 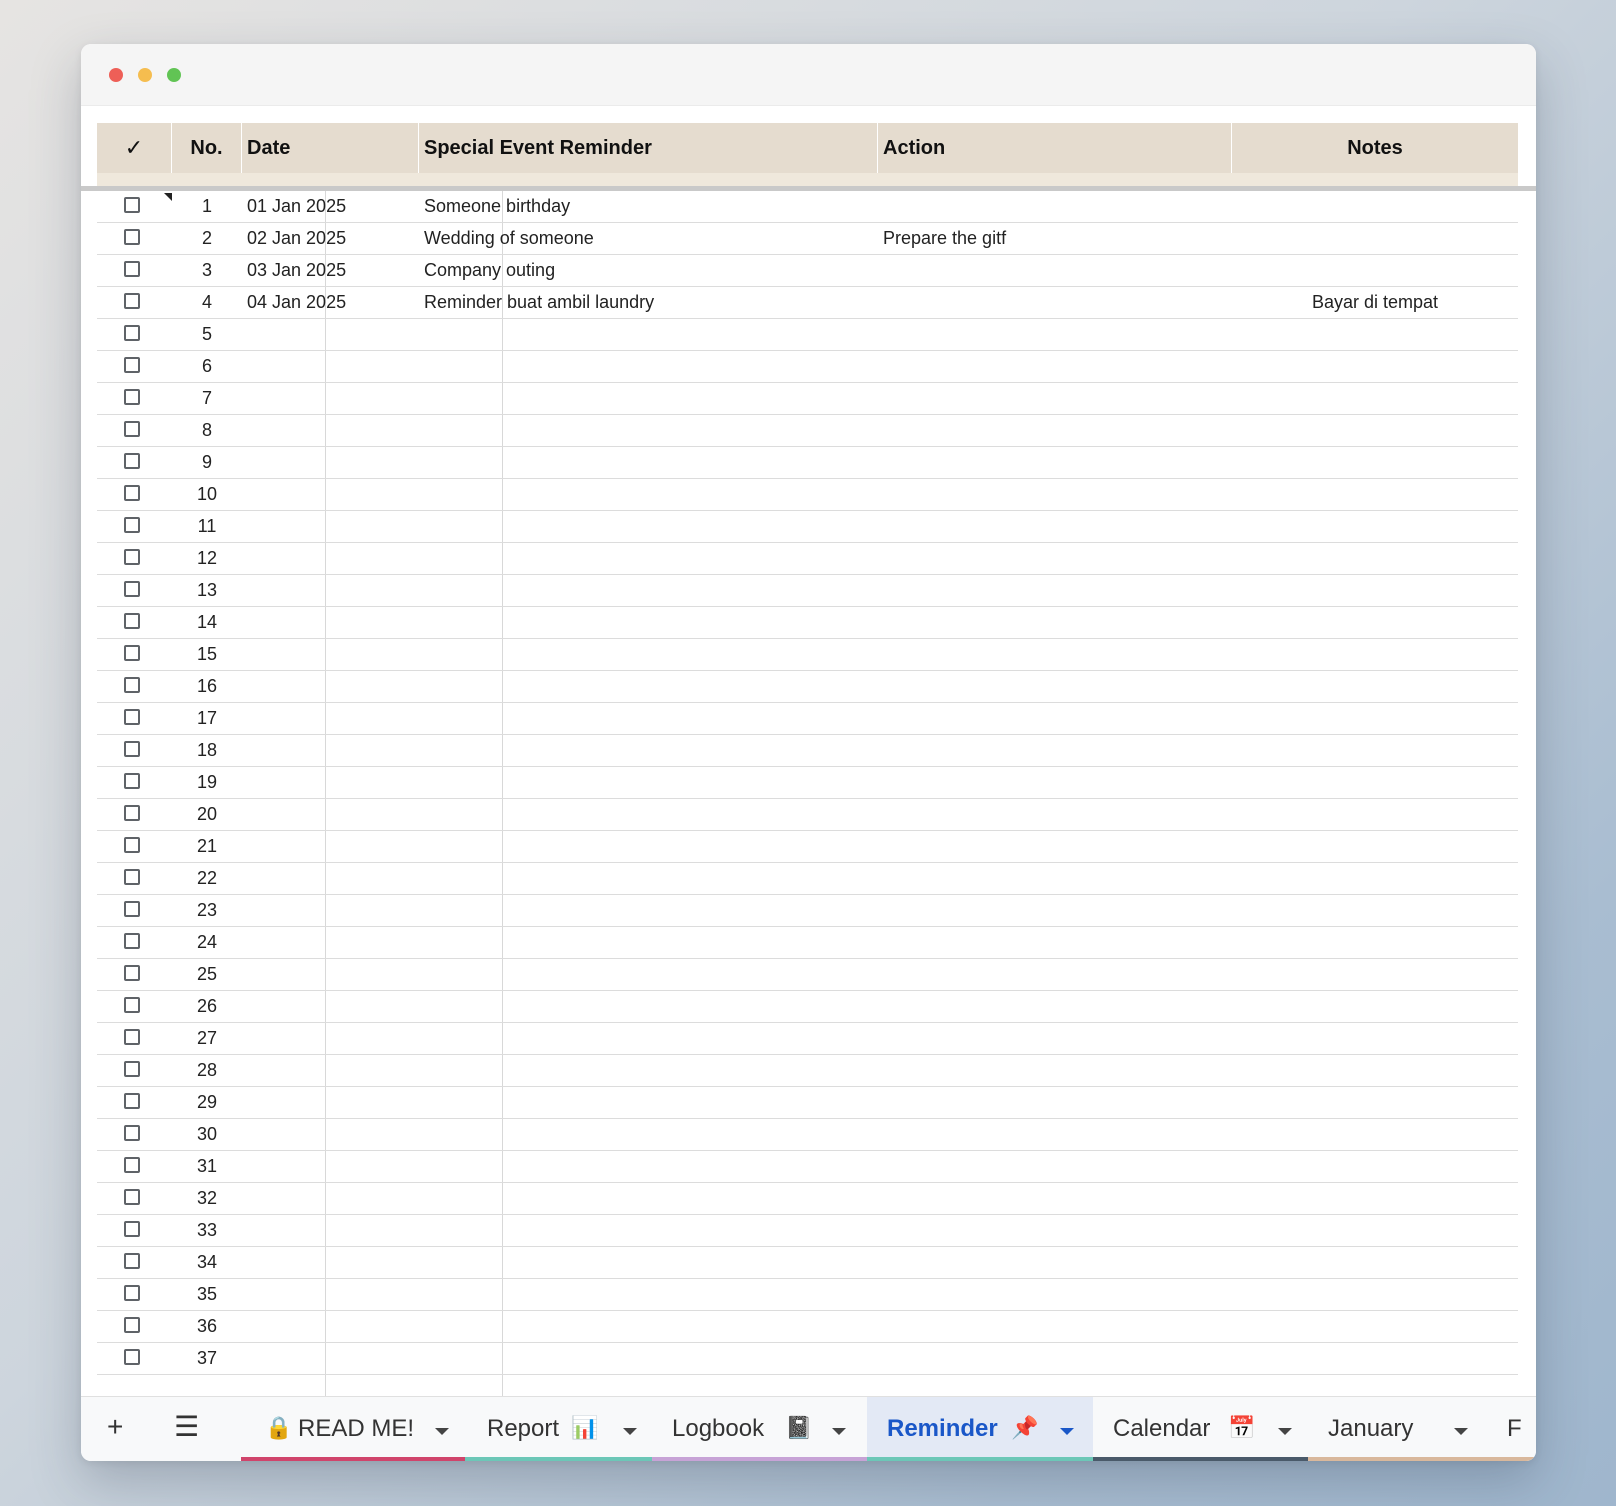 I want to click on cell-no: 21, so click(x=207, y=846).